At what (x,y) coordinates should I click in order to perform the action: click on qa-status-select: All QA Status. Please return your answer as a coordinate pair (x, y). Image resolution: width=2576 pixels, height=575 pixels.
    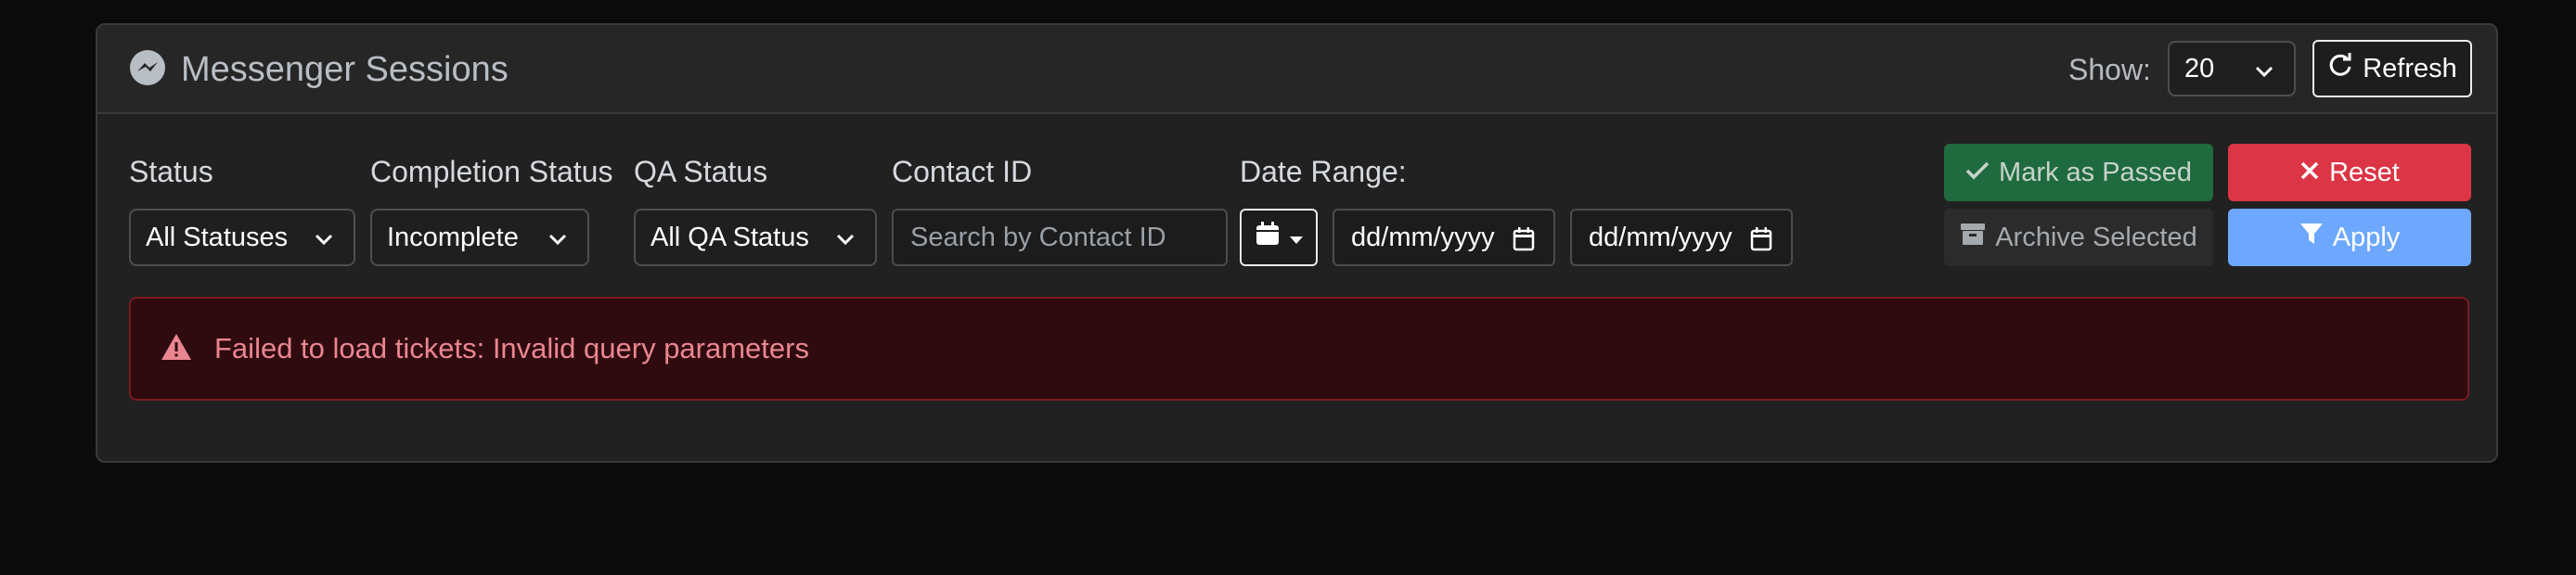
    Looking at the image, I should click on (755, 237).